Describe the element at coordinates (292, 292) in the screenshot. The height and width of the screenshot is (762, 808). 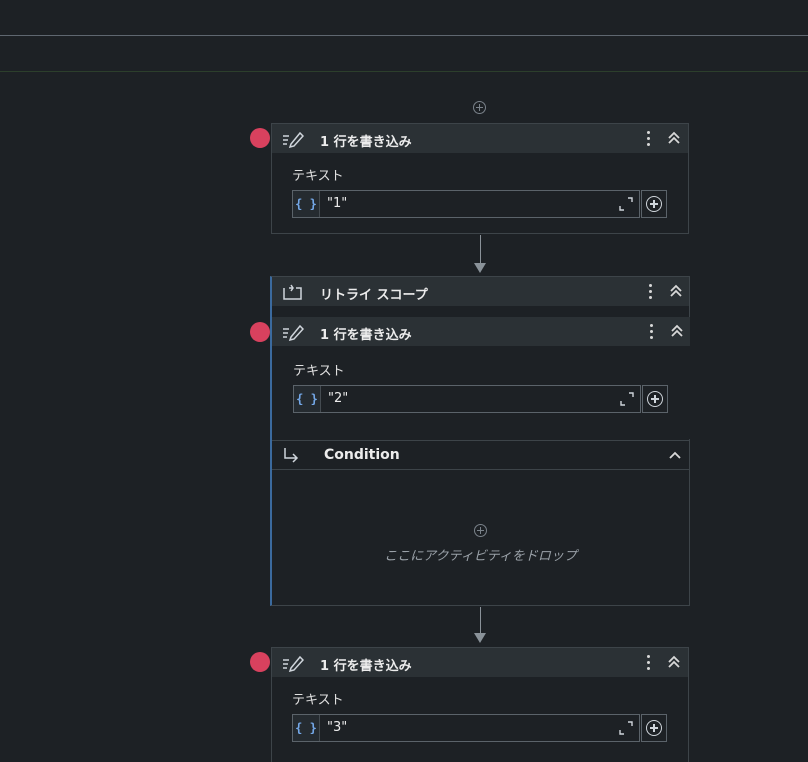
I see `retry-scope-icon` at that location.